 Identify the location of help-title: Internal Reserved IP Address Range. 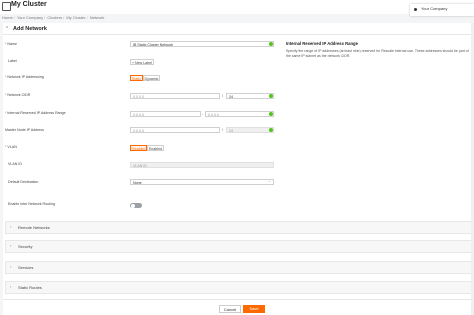
(322, 43).